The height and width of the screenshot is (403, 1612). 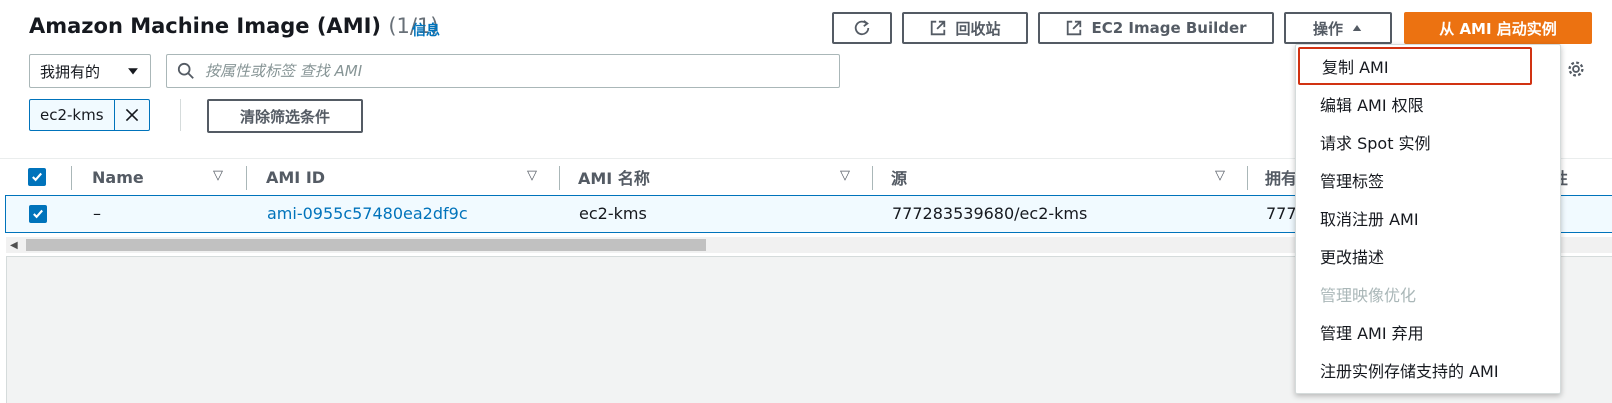 What do you see at coordinates (1368, 295) in the screenshot?
I see `menu-item-image-optimization: 管理映像优化` at bounding box center [1368, 295].